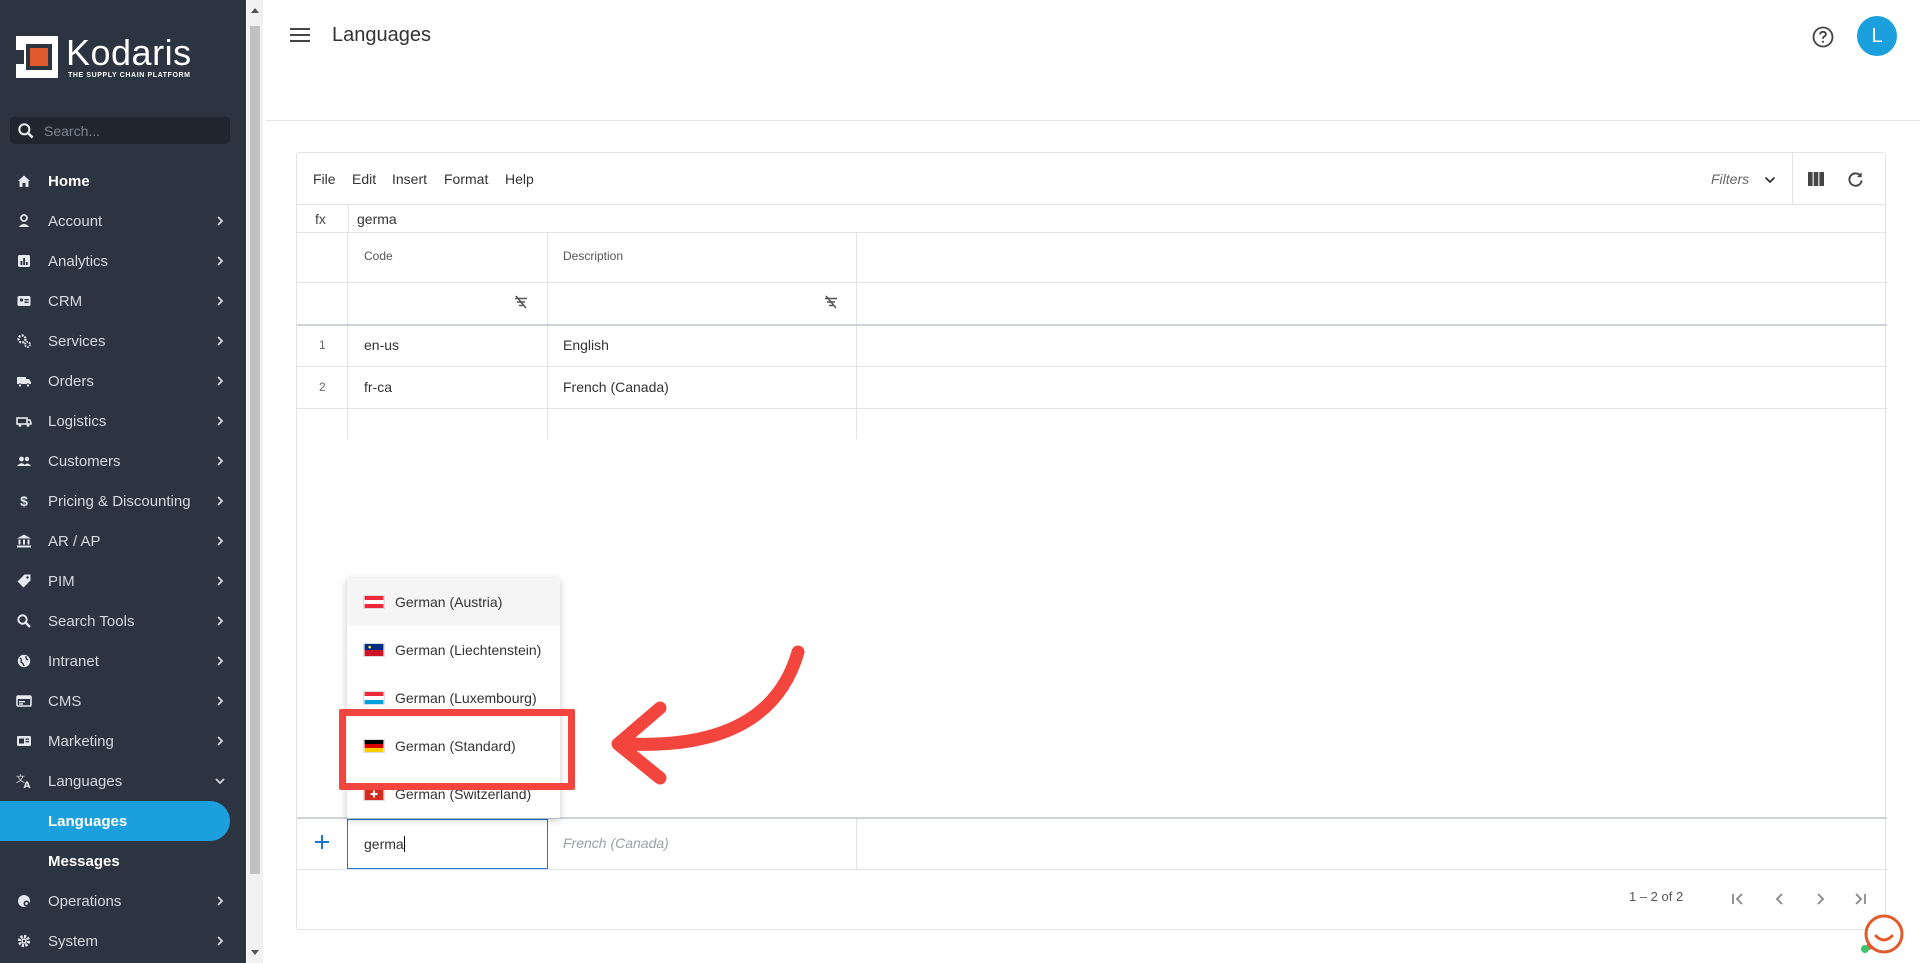  I want to click on cell-description: English, so click(586, 345).